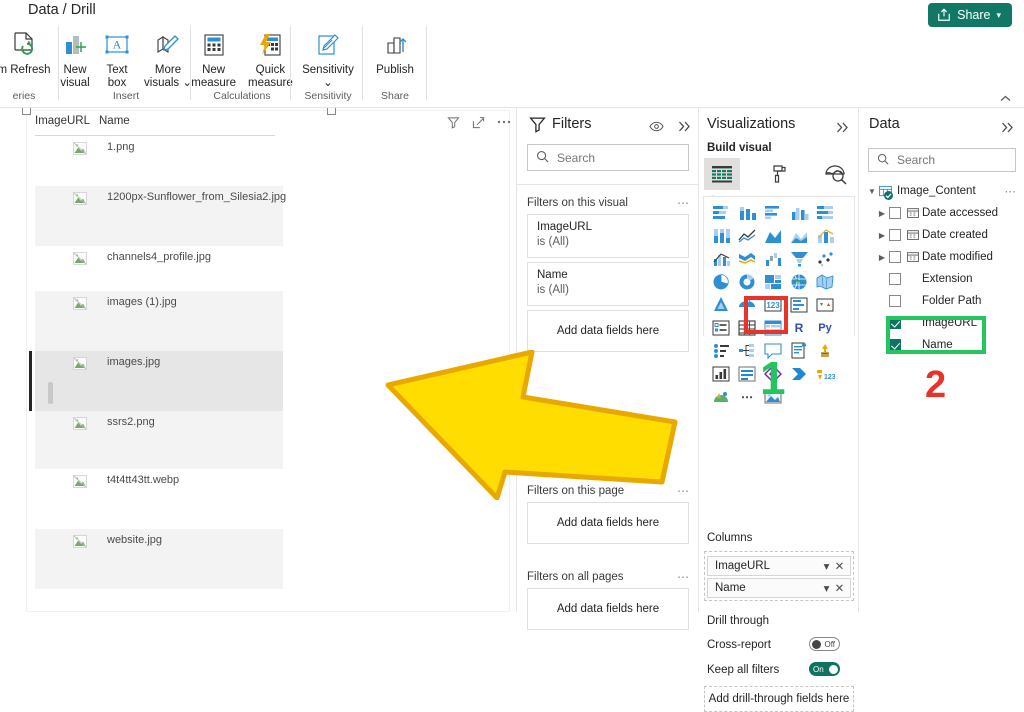  Describe the element at coordinates (825, 281) in the screenshot. I see `visual-type-filled-map` at that location.